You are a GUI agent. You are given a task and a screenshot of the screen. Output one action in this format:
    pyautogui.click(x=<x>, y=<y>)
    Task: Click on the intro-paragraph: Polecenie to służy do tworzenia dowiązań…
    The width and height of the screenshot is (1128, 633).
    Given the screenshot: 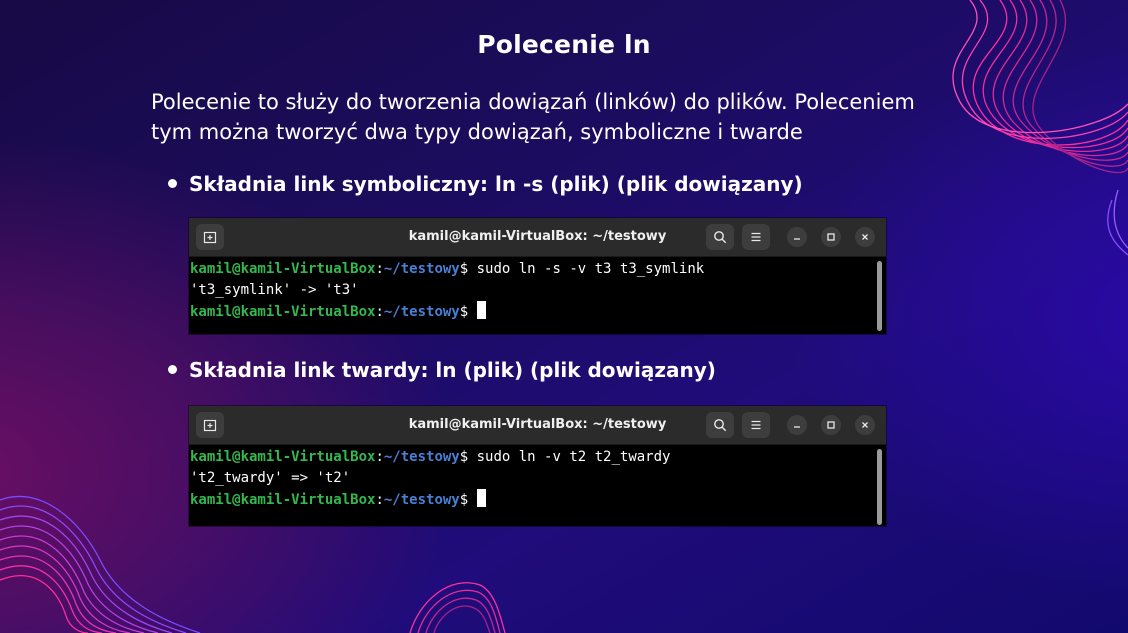 What is the action you would take?
    pyautogui.click(x=533, y=117)
    